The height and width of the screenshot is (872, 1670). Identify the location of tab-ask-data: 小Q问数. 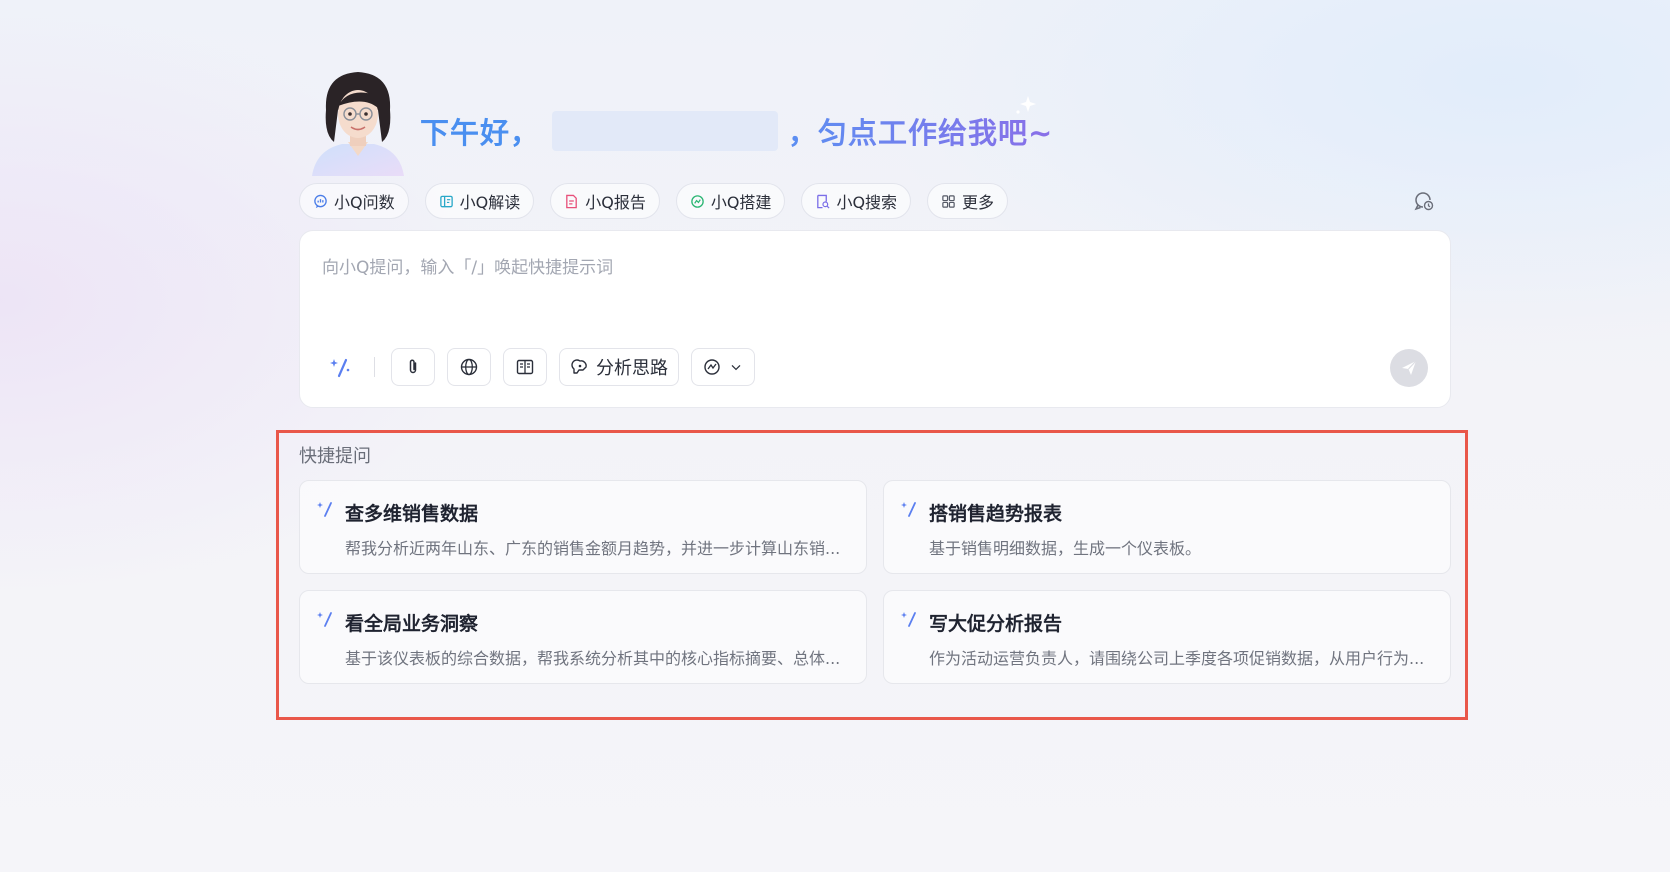
(354, 201).